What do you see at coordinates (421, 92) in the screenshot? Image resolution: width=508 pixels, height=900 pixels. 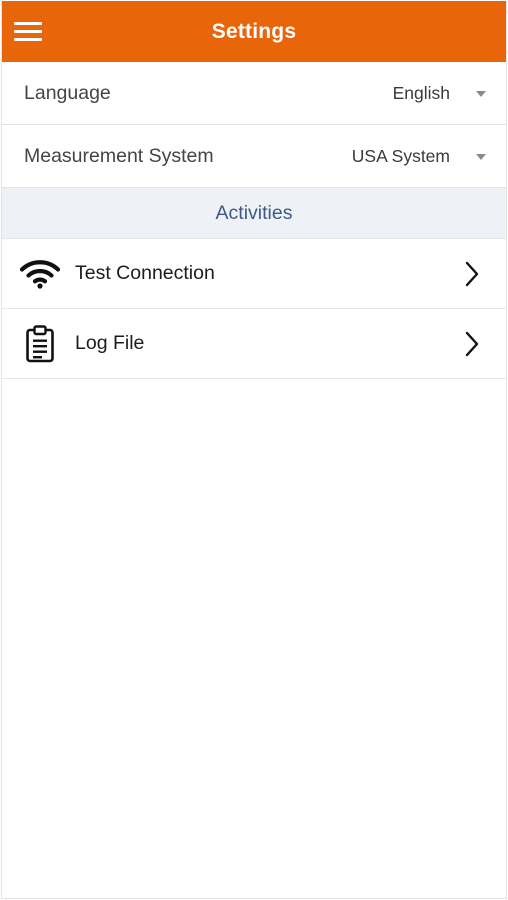 I see `language-select-value: English` at bounding box center [421, 92].